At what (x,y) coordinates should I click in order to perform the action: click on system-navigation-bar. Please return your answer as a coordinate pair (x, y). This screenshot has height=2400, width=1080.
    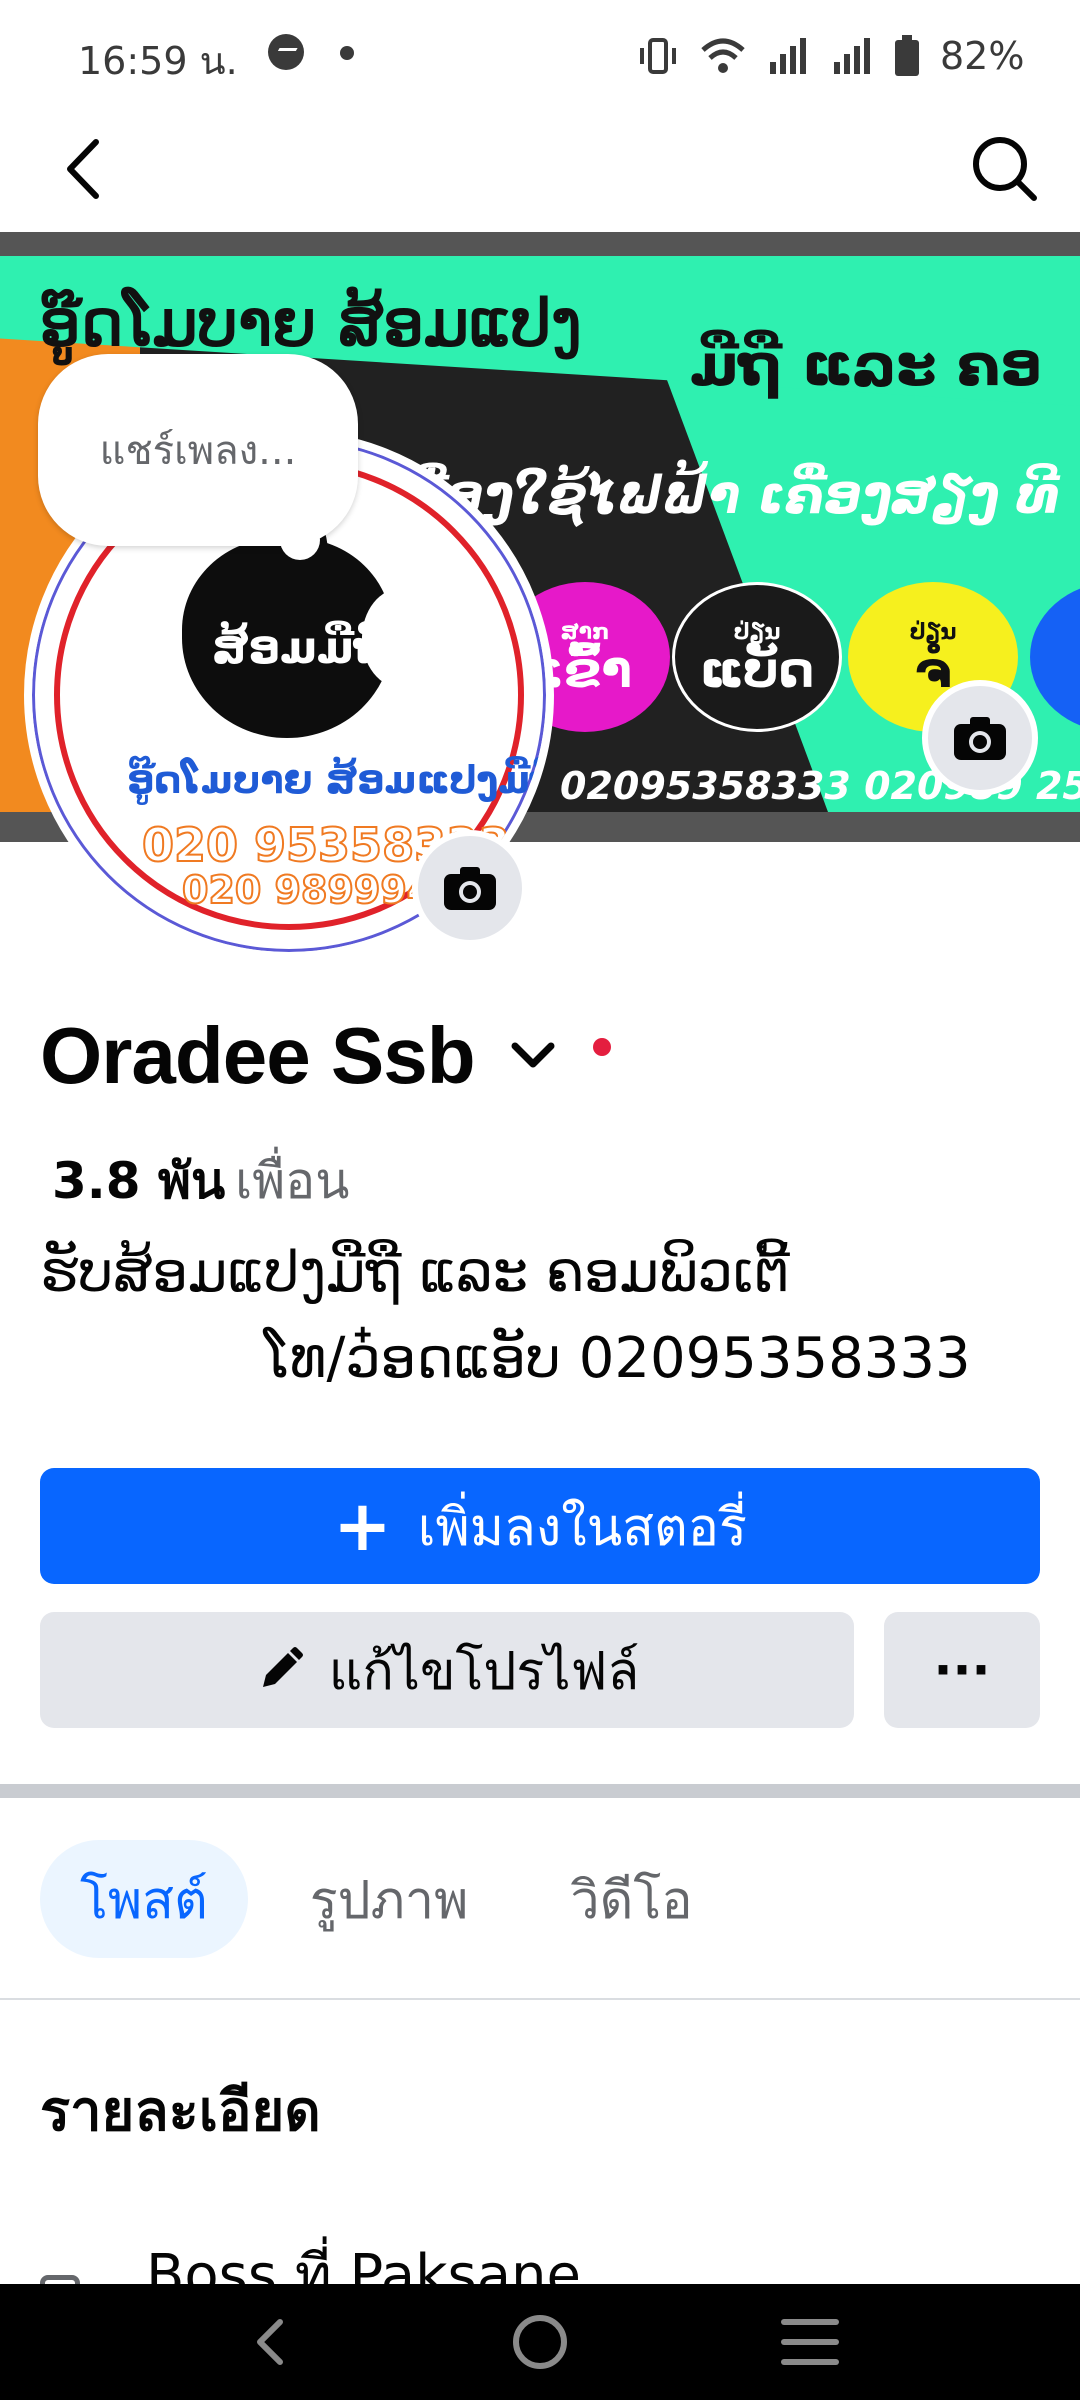
    Looking at the image, I should click on (540, 2342).